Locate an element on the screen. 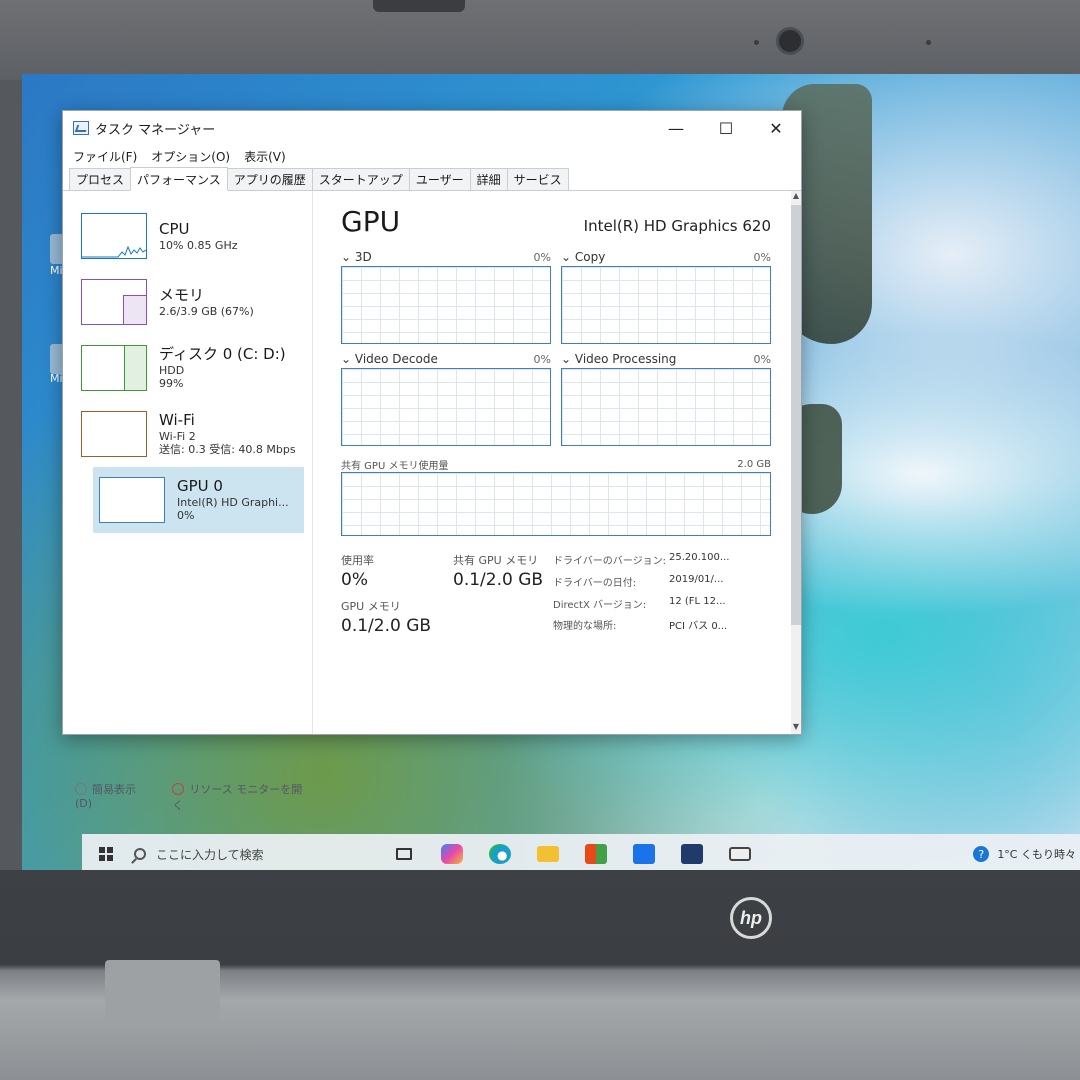 The image size is (1080, 1080). title-bar: タスク マネージャー — ☐ ✕ is located at coordinates (432, 128).